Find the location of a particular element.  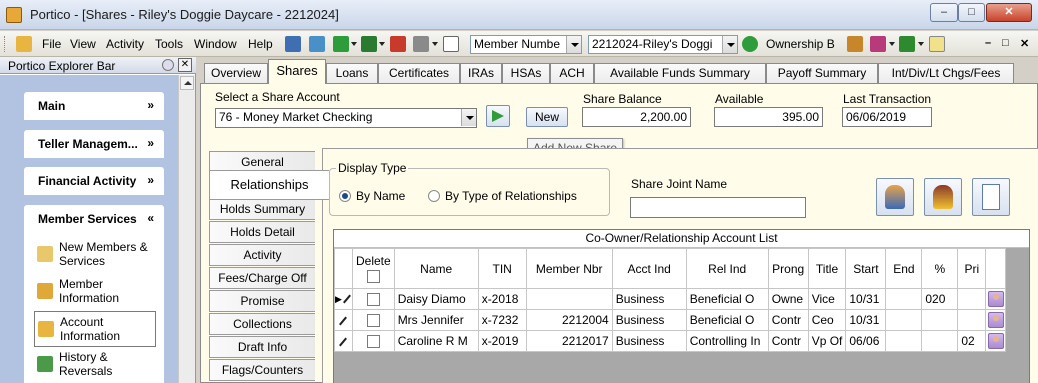

by-type-label: By Type of Relationships is located at coordinates (511, 196).